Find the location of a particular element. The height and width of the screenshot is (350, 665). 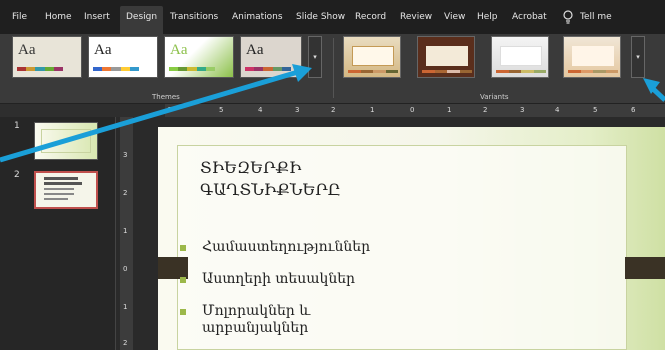

ribbon-separator is located at coordinates (333, 68).